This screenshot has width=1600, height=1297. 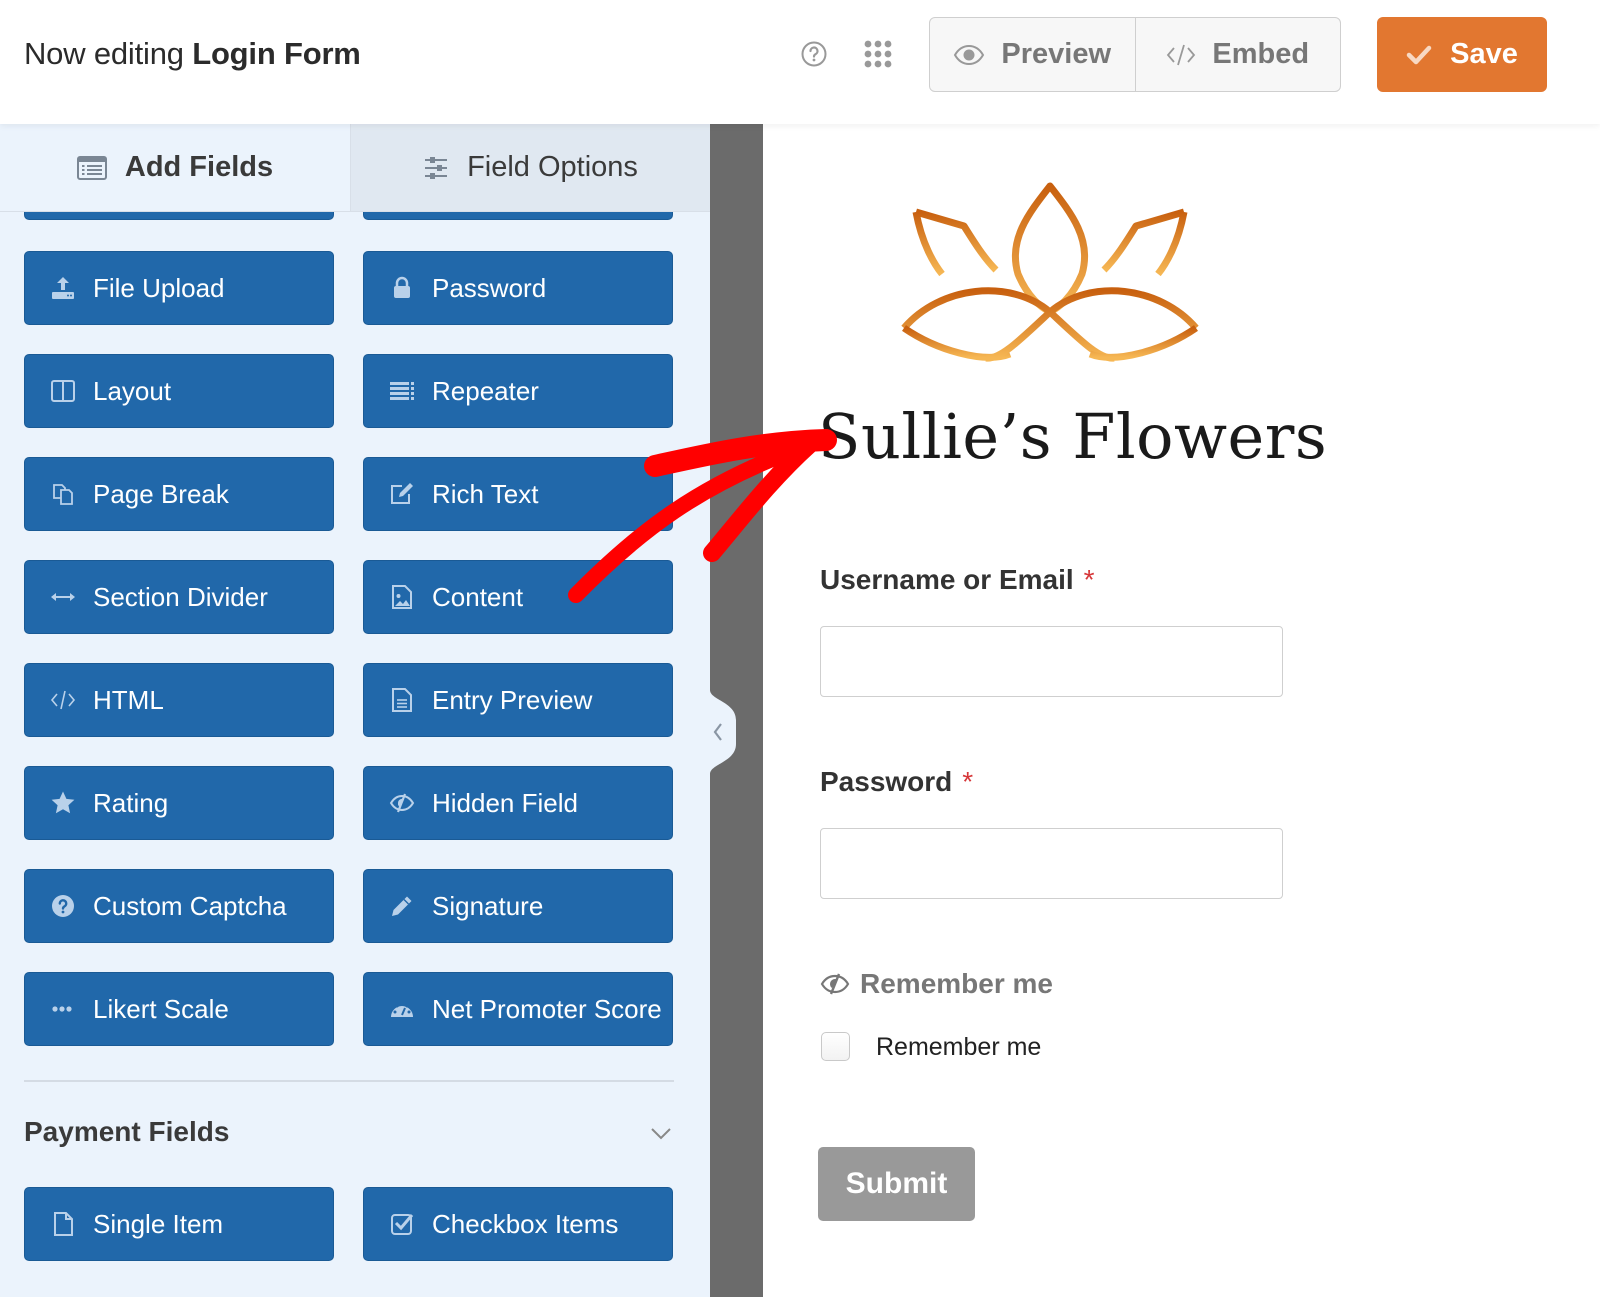 I want to click on page-title: Now editing Login Form, so click(x=192, y=54).